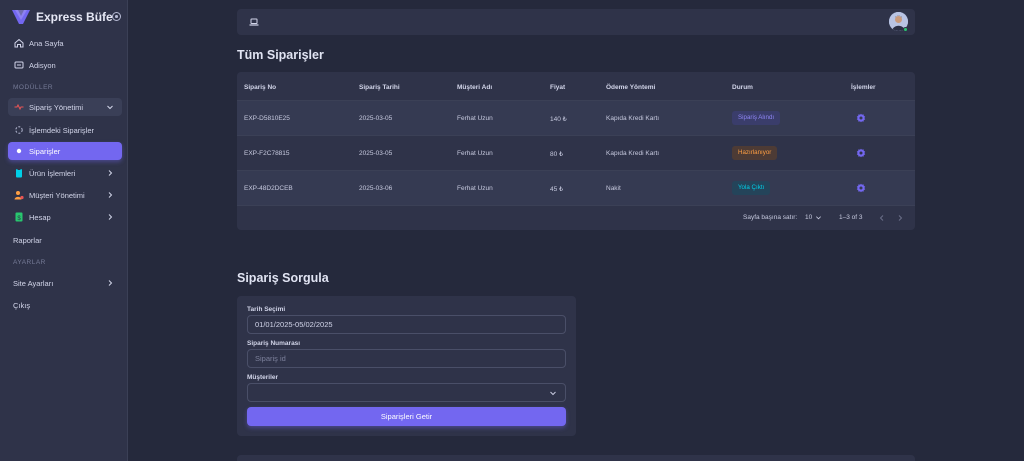 This screenshot has width=1024, height=461. I want to click on sidebar-item-order-management: Sipariş Yönetimi, so click(65, 107).